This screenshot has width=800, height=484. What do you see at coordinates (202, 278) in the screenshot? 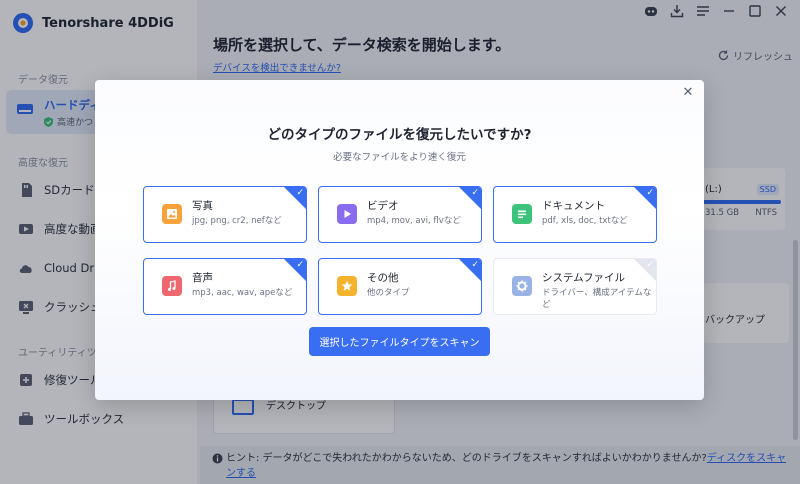
I see `file-type-name: 音声` at bounding box center [202, 278].